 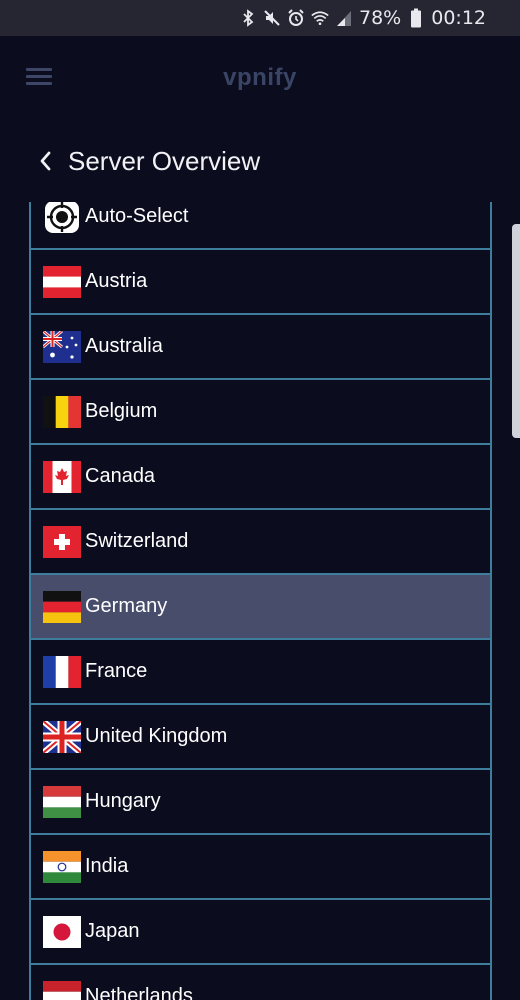 What do you see at coordinates (126, 606) in the screenshot?
I see `server-label: Germany` at bounding box center [126, 606].